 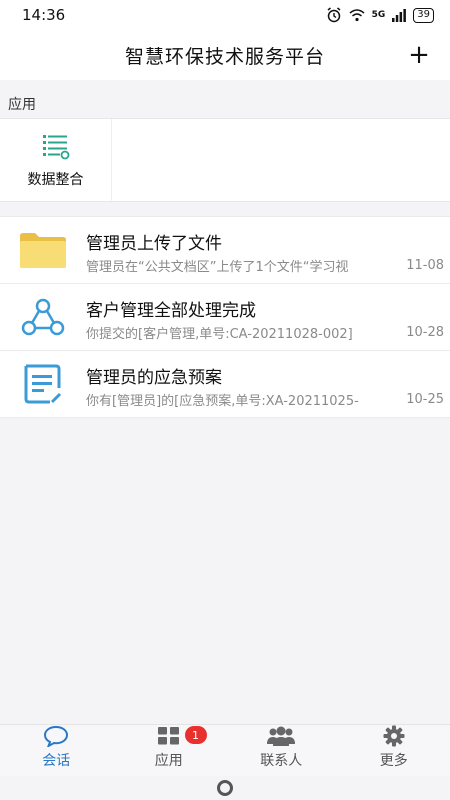 What do you see at coordinates (281, 750) in the screenshot?
I see `tab-contacts: 联系人` at bounding box center [281, 750].